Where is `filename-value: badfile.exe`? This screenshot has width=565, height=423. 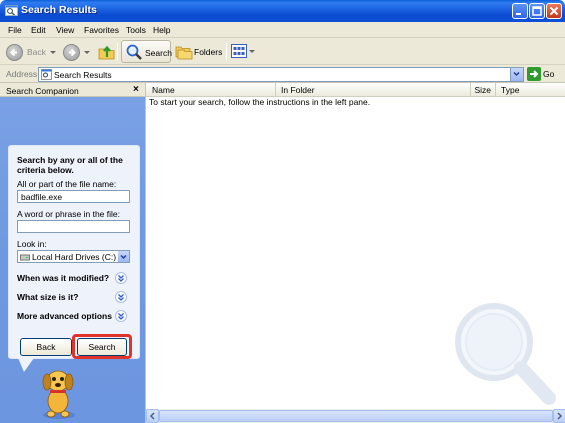
filename-value: badfile.exe is located at coordinates (42, 197).